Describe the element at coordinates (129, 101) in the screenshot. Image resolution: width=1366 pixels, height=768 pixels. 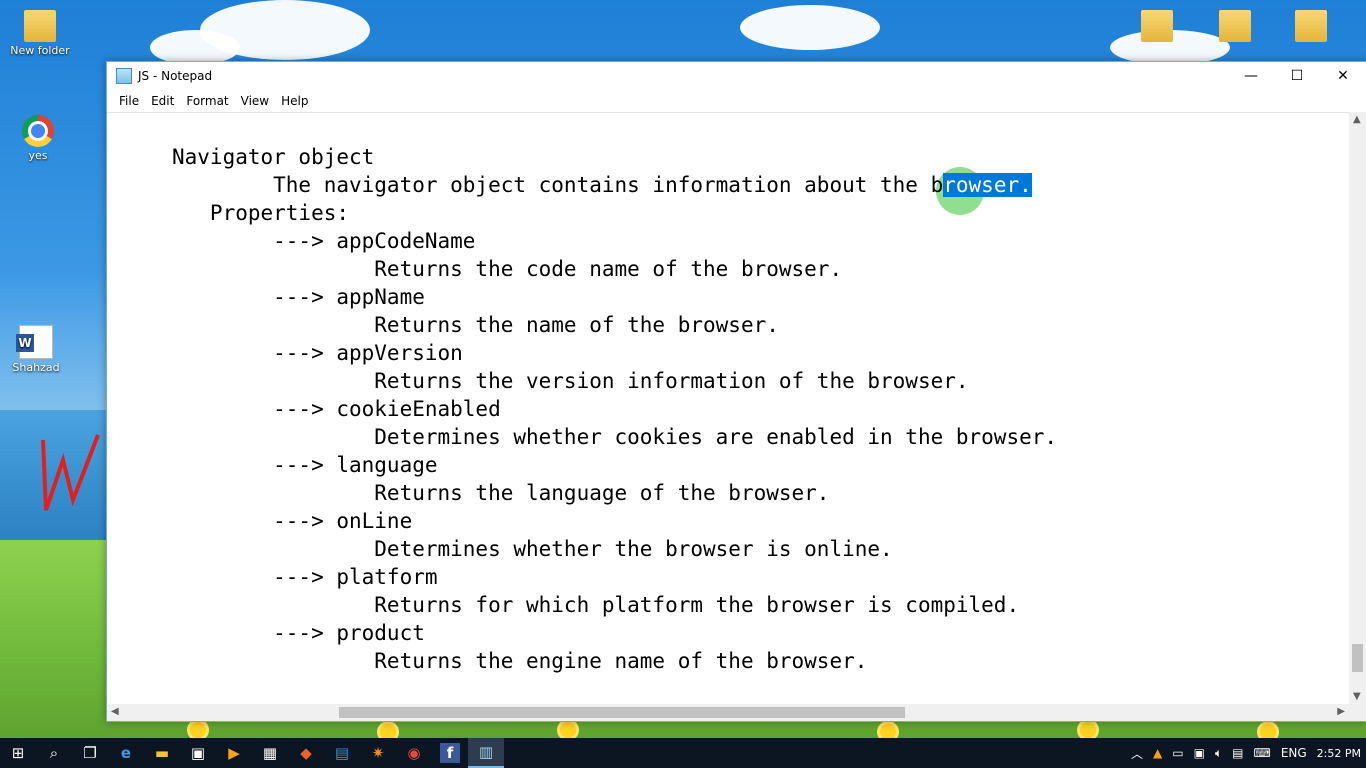
I see `menu-file: File` at that location.